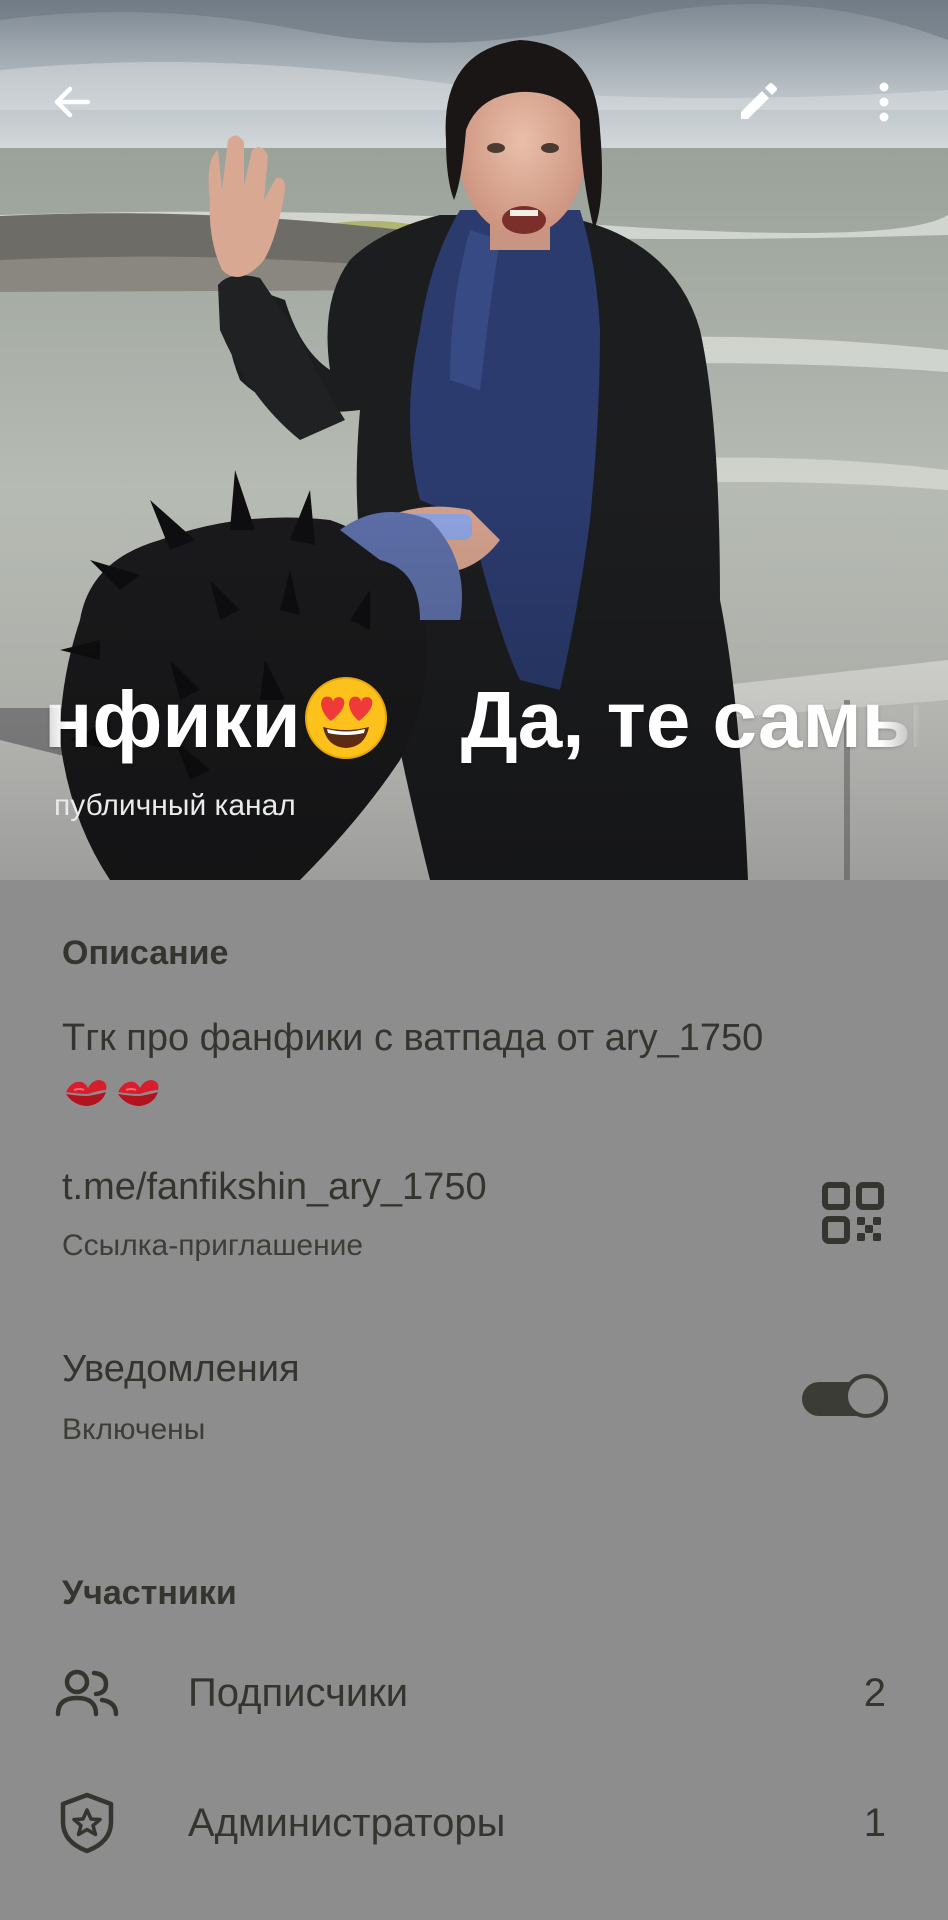  I want to click on administrators-row: Администраторы 1, so click(474, 1821).